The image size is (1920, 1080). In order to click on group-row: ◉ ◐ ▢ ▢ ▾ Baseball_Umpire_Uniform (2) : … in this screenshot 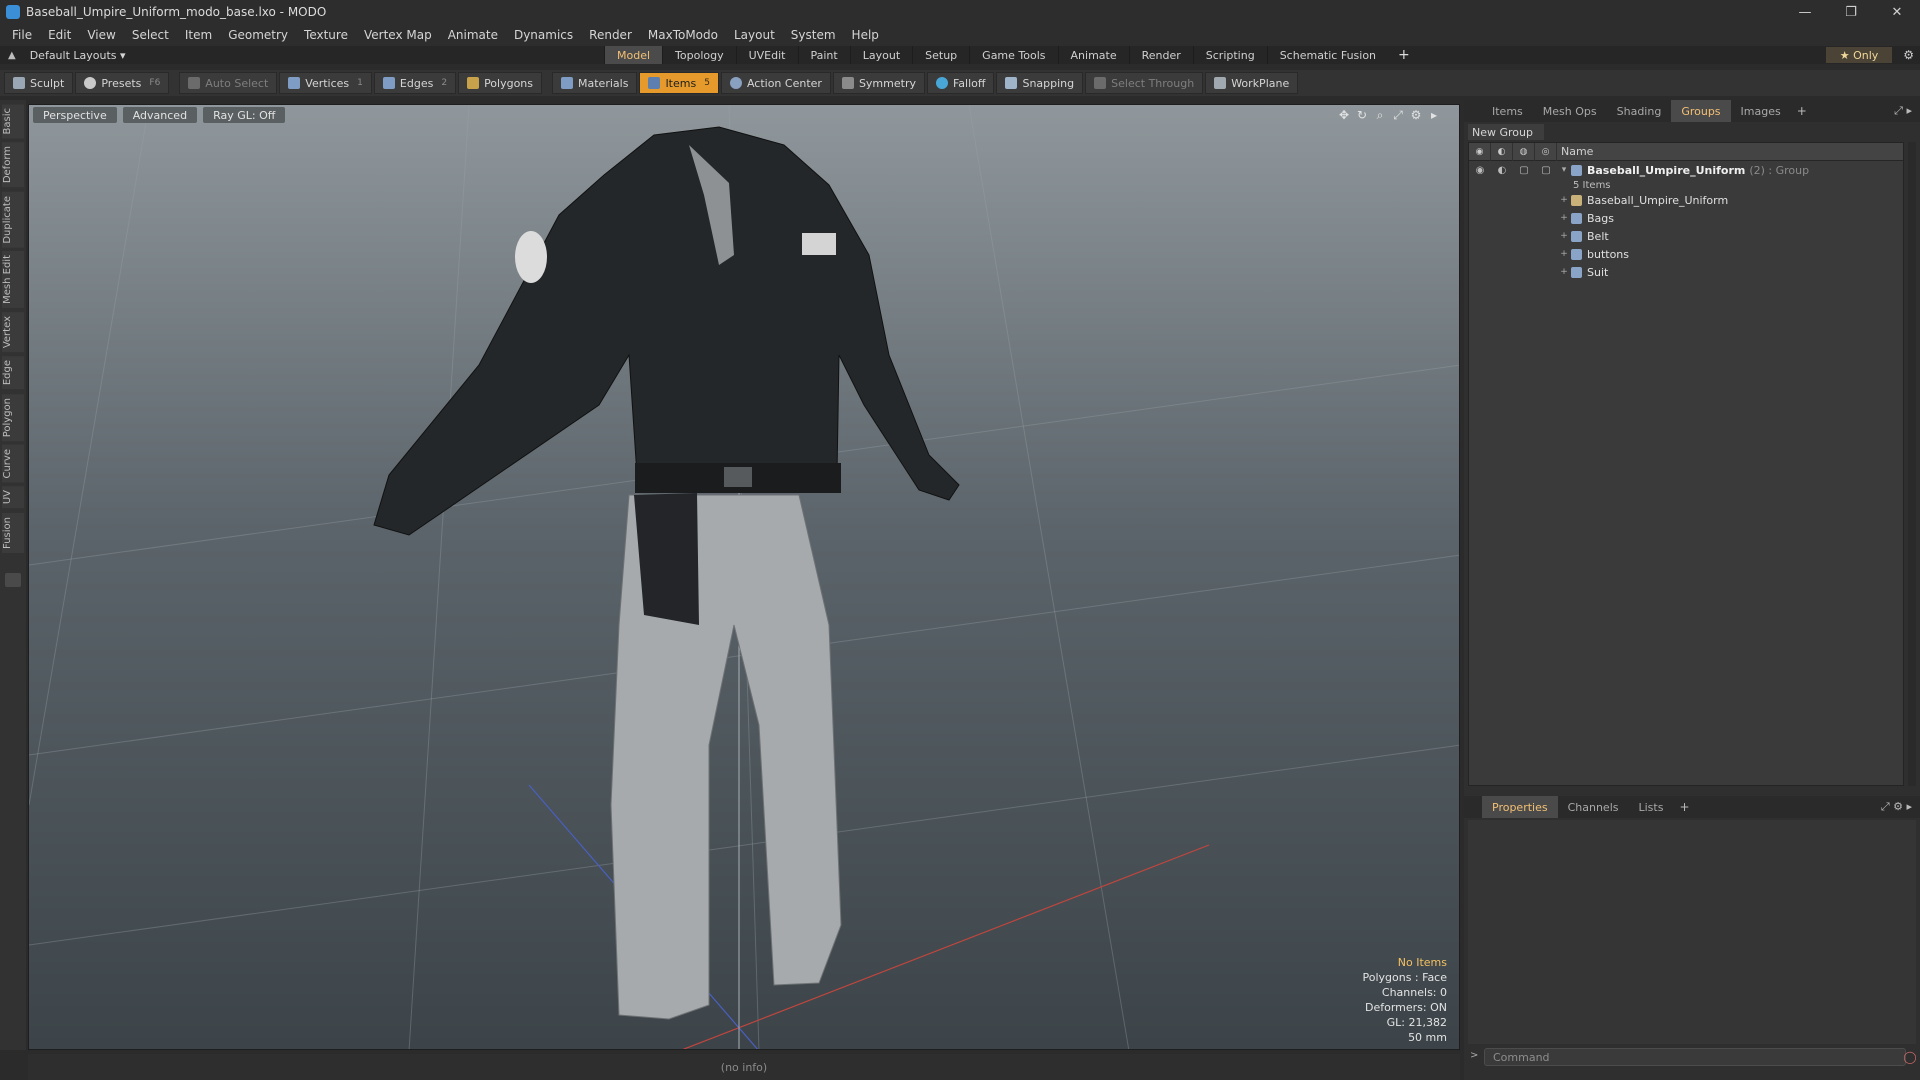, I will do `click(1686, 170)`.